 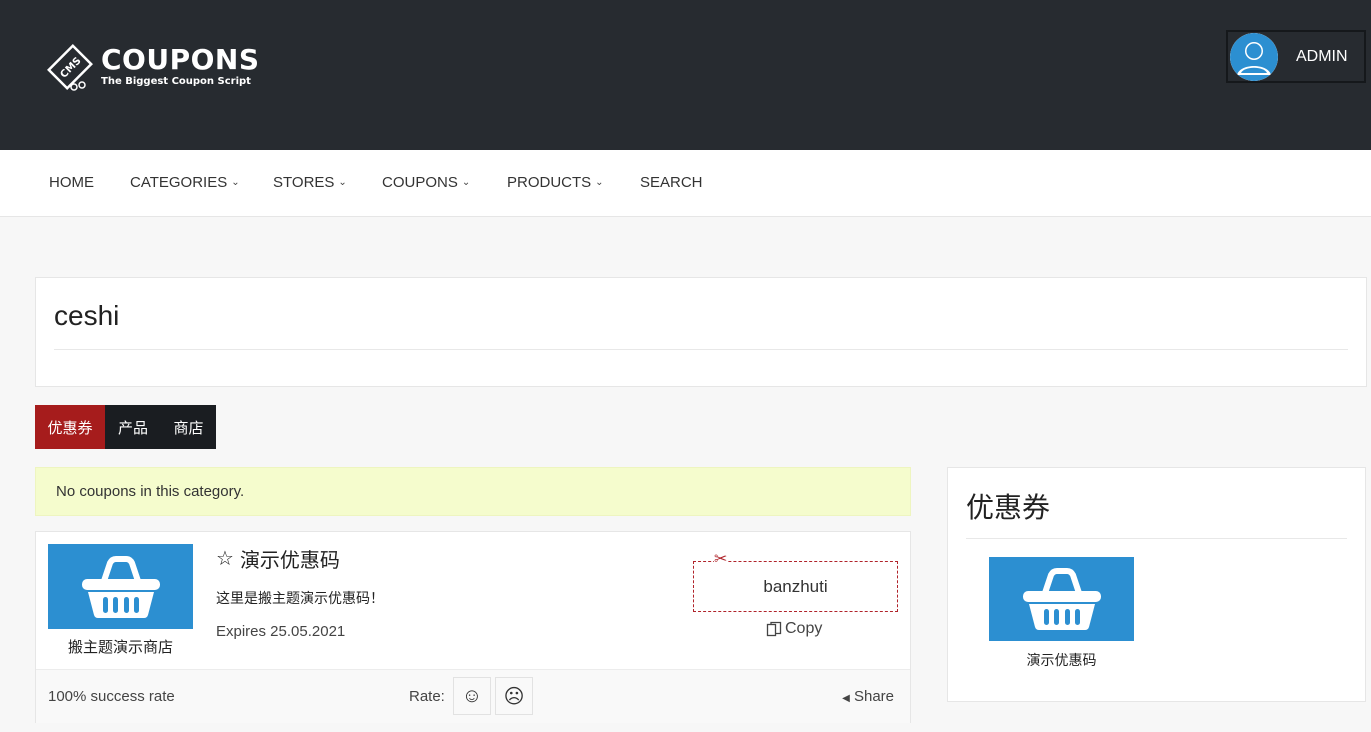 I want to click on copy-label: Copy, so click(x=804, y=628).